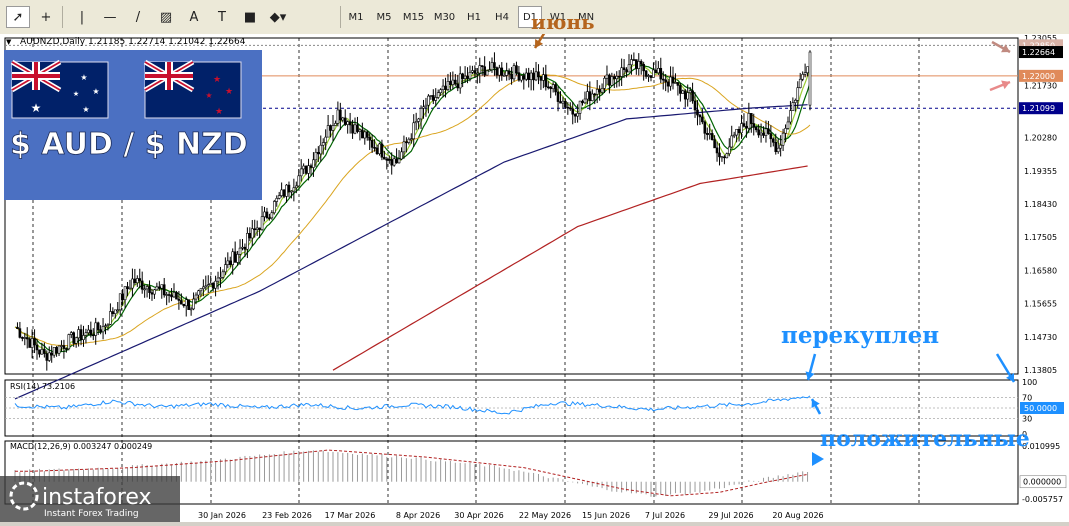 This screenshot has height=526, width=1069. I want to click on text-tool-icon: A, so click(194, 17).